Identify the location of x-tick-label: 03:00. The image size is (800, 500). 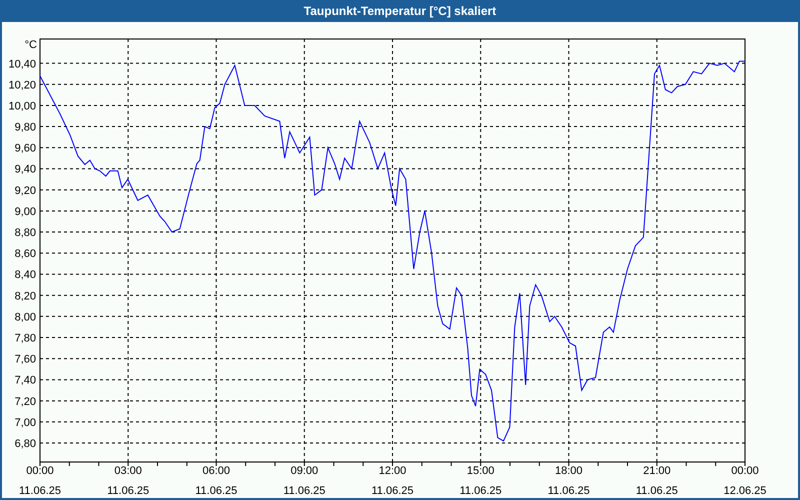
(128, 471).